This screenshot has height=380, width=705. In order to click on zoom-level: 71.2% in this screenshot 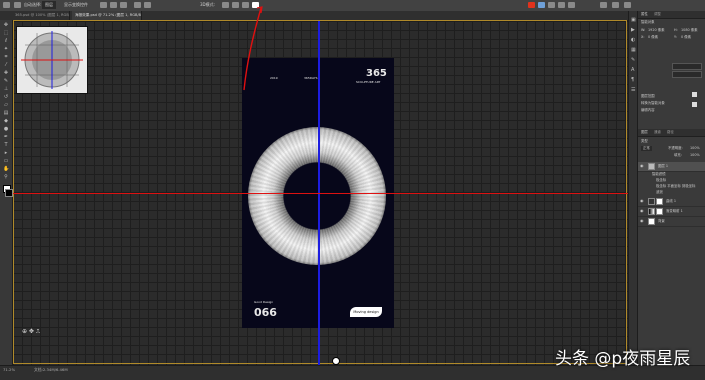, I will do `click(9, 369)`.